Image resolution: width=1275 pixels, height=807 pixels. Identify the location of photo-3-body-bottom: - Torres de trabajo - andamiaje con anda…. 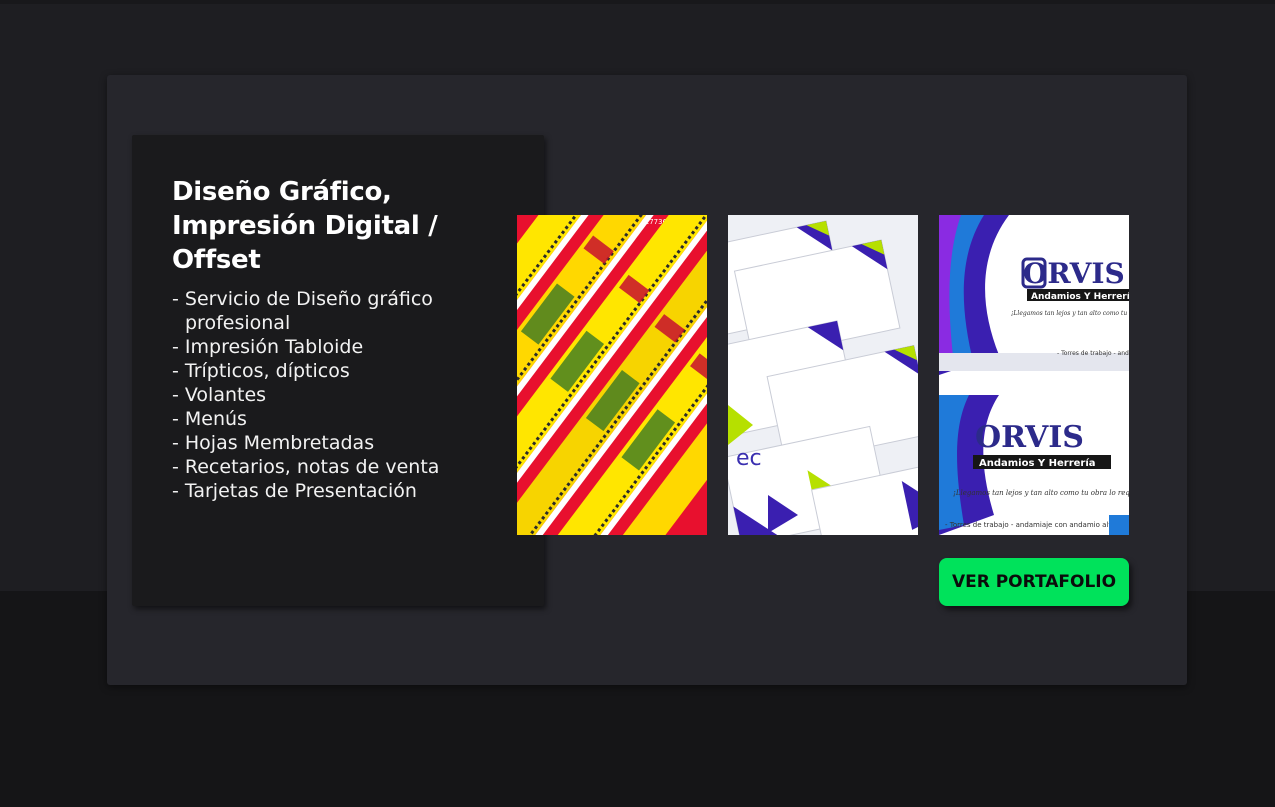
(1037, 525).